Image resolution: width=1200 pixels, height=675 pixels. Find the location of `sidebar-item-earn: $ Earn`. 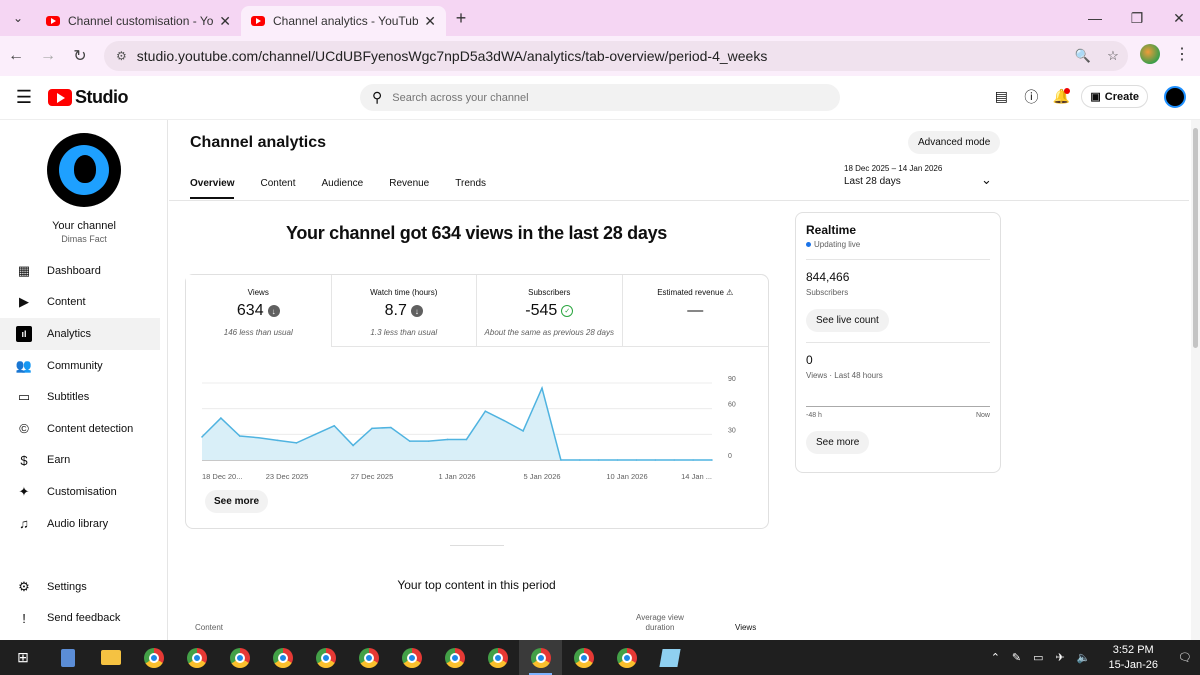

sidebar-item-earn: $ Earn is located at coordinates (84, 461).